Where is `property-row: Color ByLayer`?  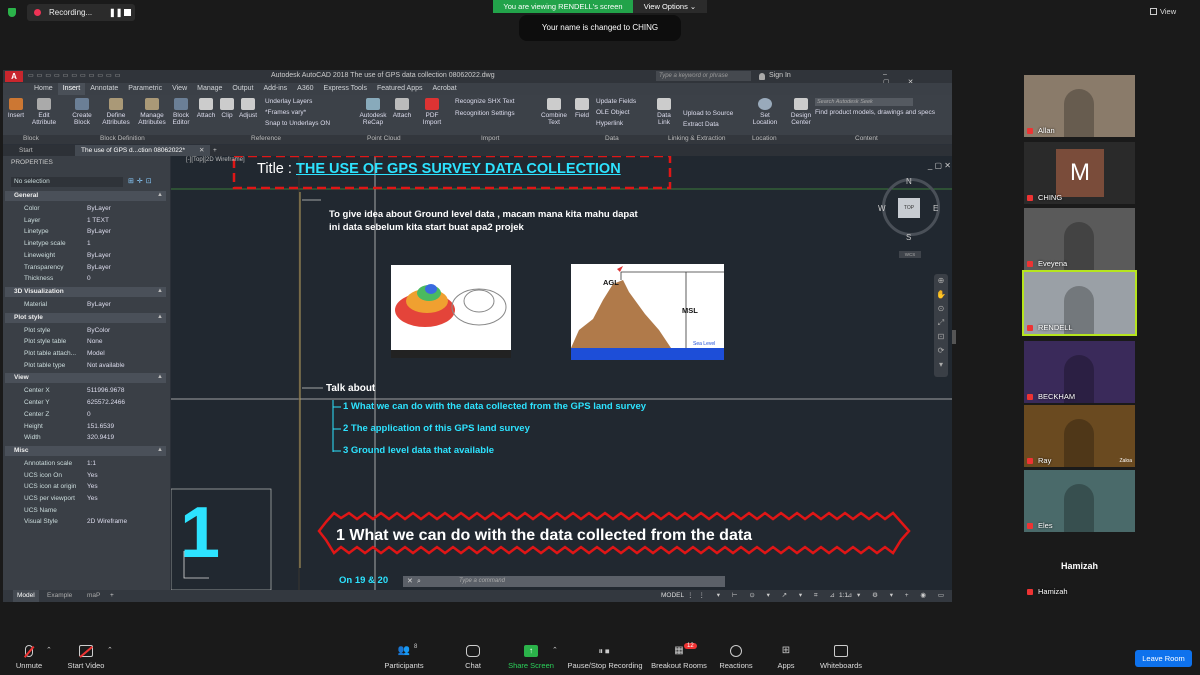 property-row: Color ByLayer is located at coordinates (84, 208).